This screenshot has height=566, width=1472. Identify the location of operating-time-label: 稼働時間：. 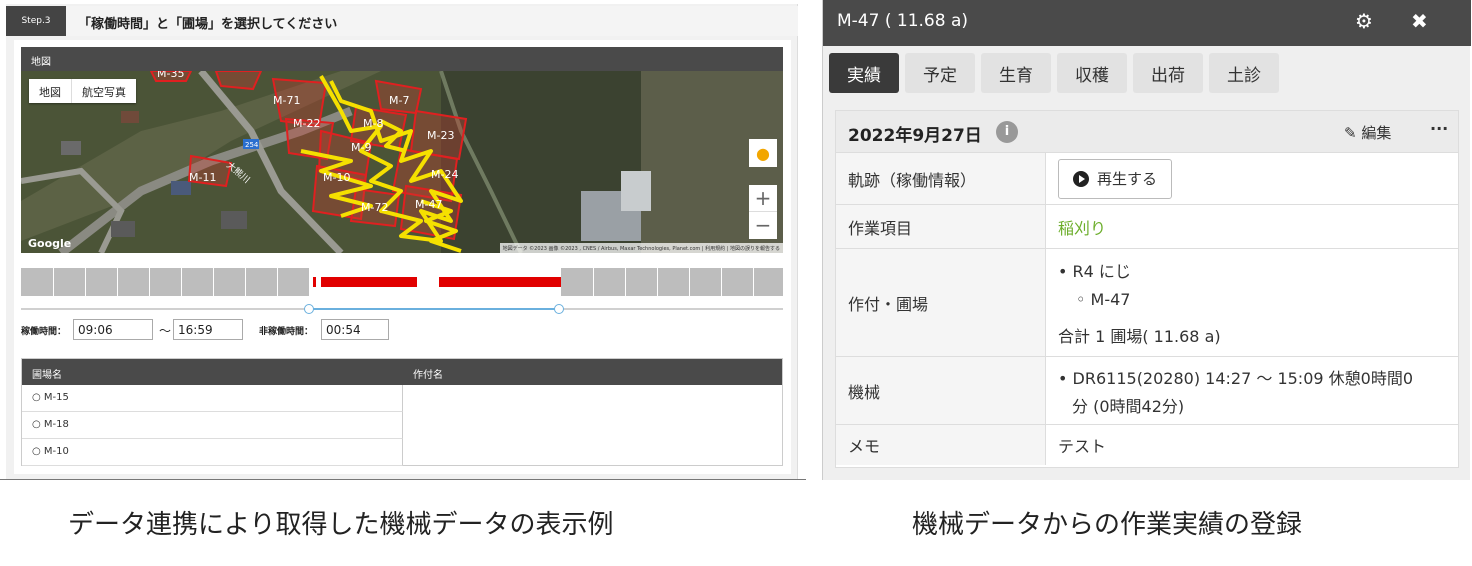
(44, 332).